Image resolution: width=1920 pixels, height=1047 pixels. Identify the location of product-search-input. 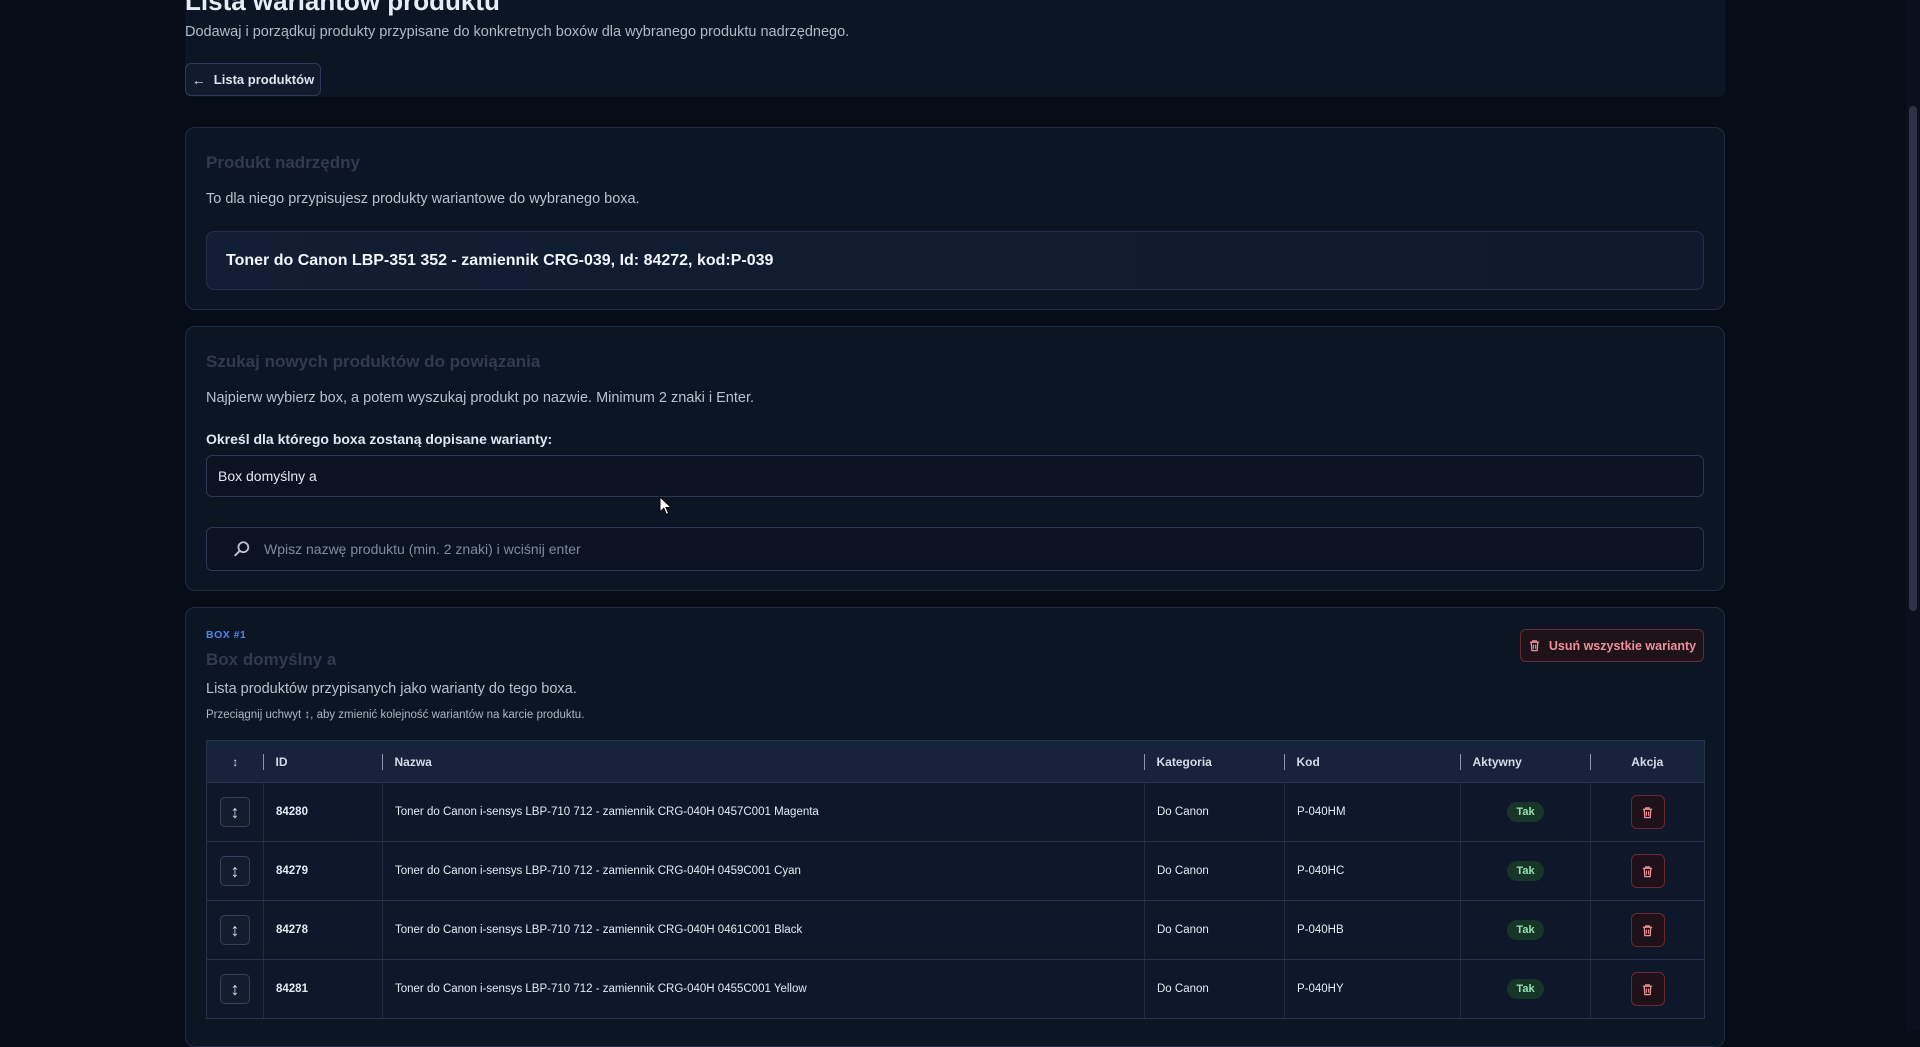
(983, 549).